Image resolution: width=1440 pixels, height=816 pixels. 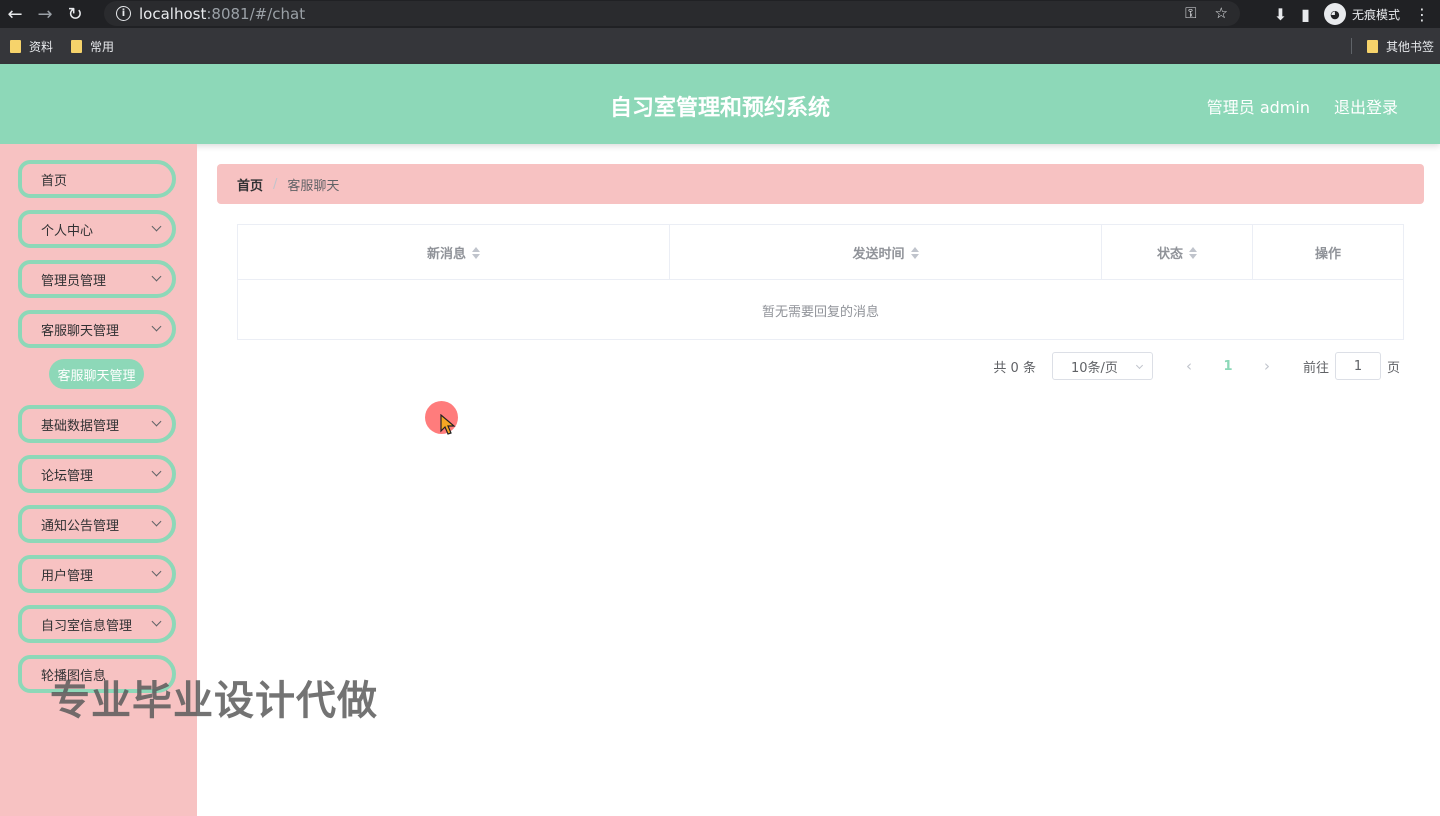 What do you see at coordinates (1400, 46) in the screenshot?
I see `other-bookmarks: 其他书签` at bounding box center [1400, 46].